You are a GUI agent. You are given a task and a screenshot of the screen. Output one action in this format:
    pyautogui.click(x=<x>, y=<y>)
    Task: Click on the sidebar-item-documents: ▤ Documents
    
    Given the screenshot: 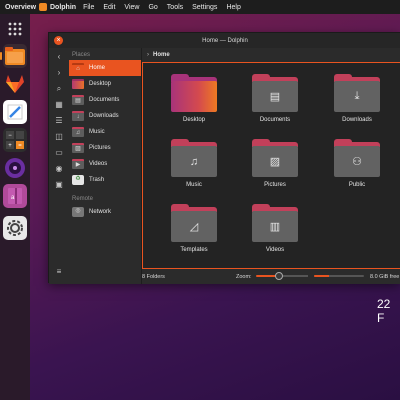 What is the action you would take?
    pyautogui.click(x=105, y=100)
    